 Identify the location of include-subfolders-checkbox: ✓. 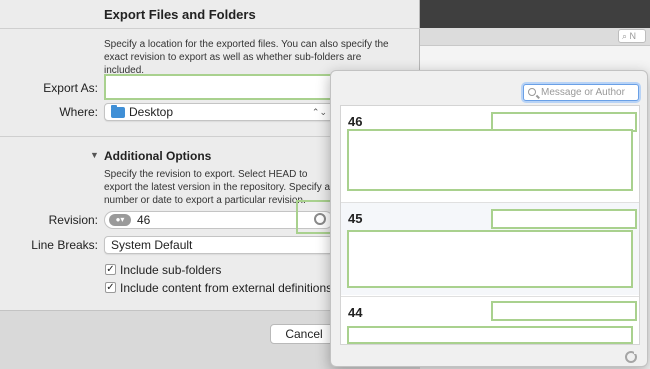
(110, 269).